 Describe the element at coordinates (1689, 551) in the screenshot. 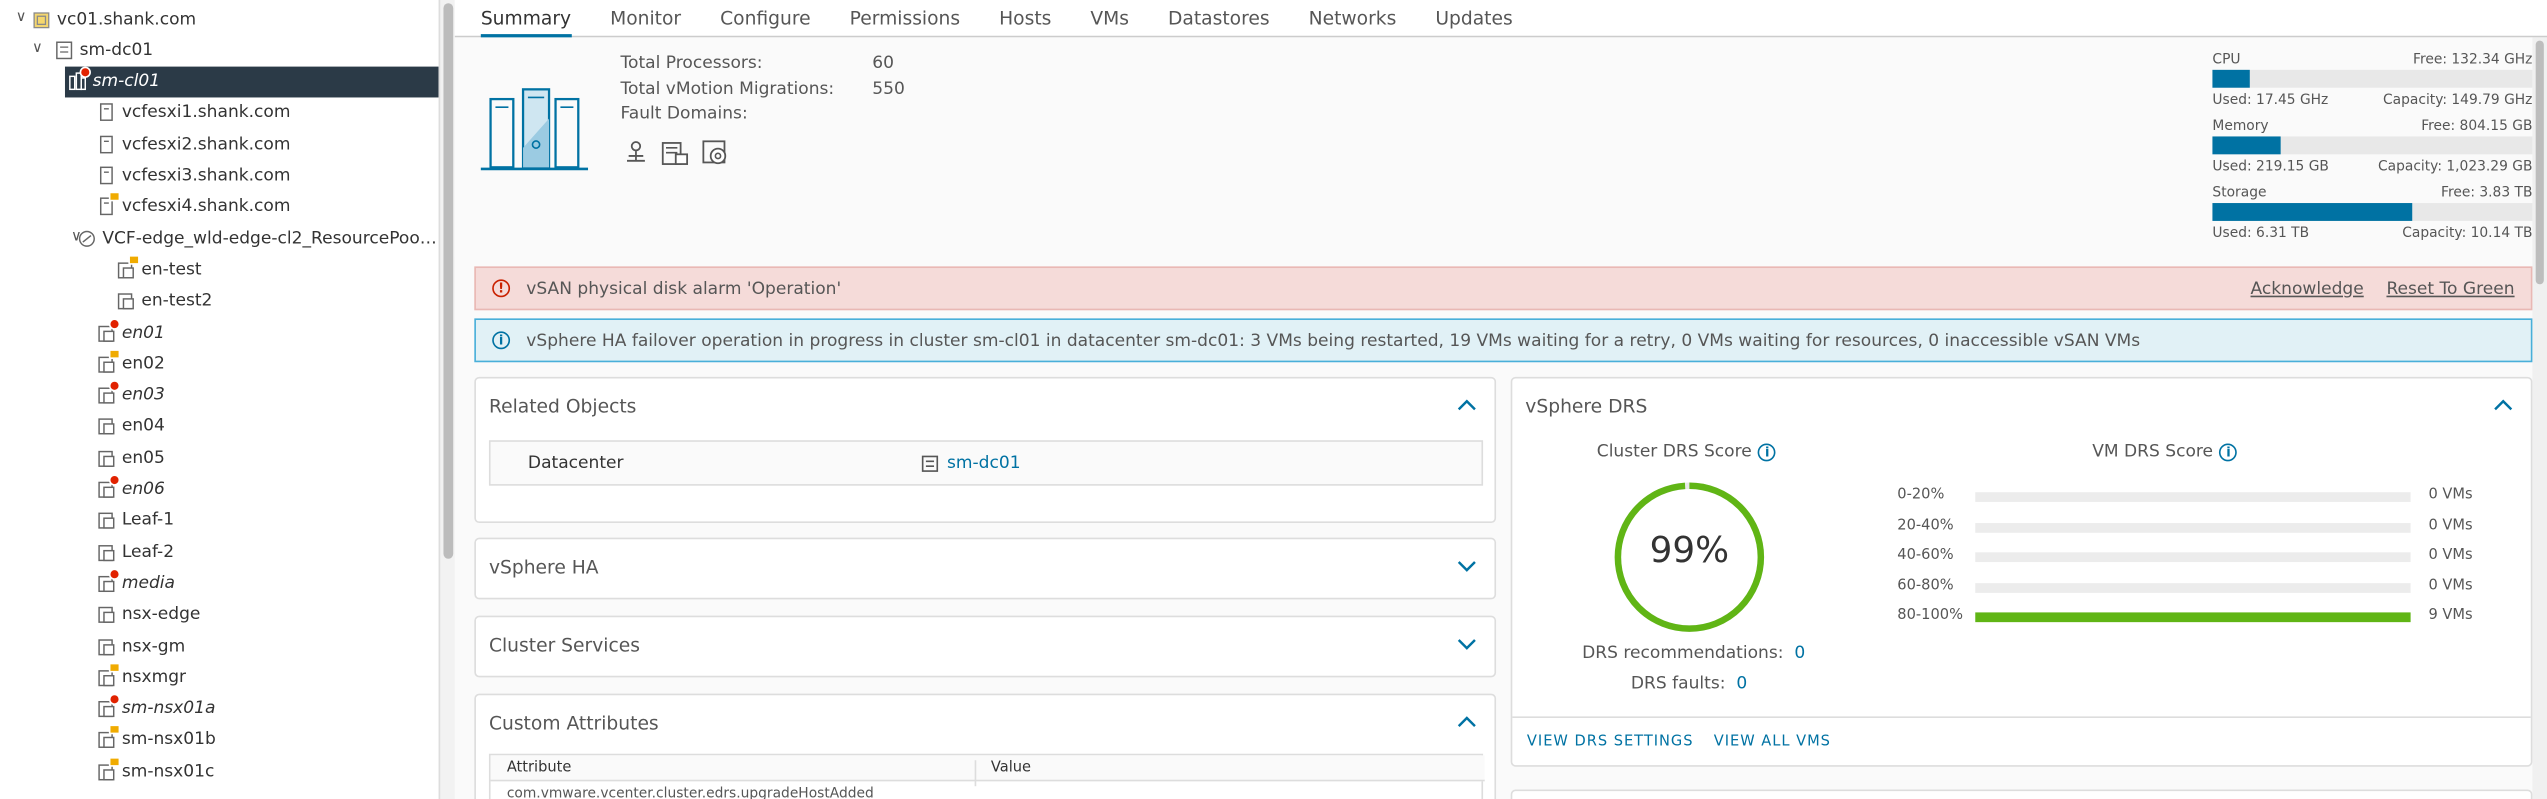

I see `drs-score-value: 99%` at that location.